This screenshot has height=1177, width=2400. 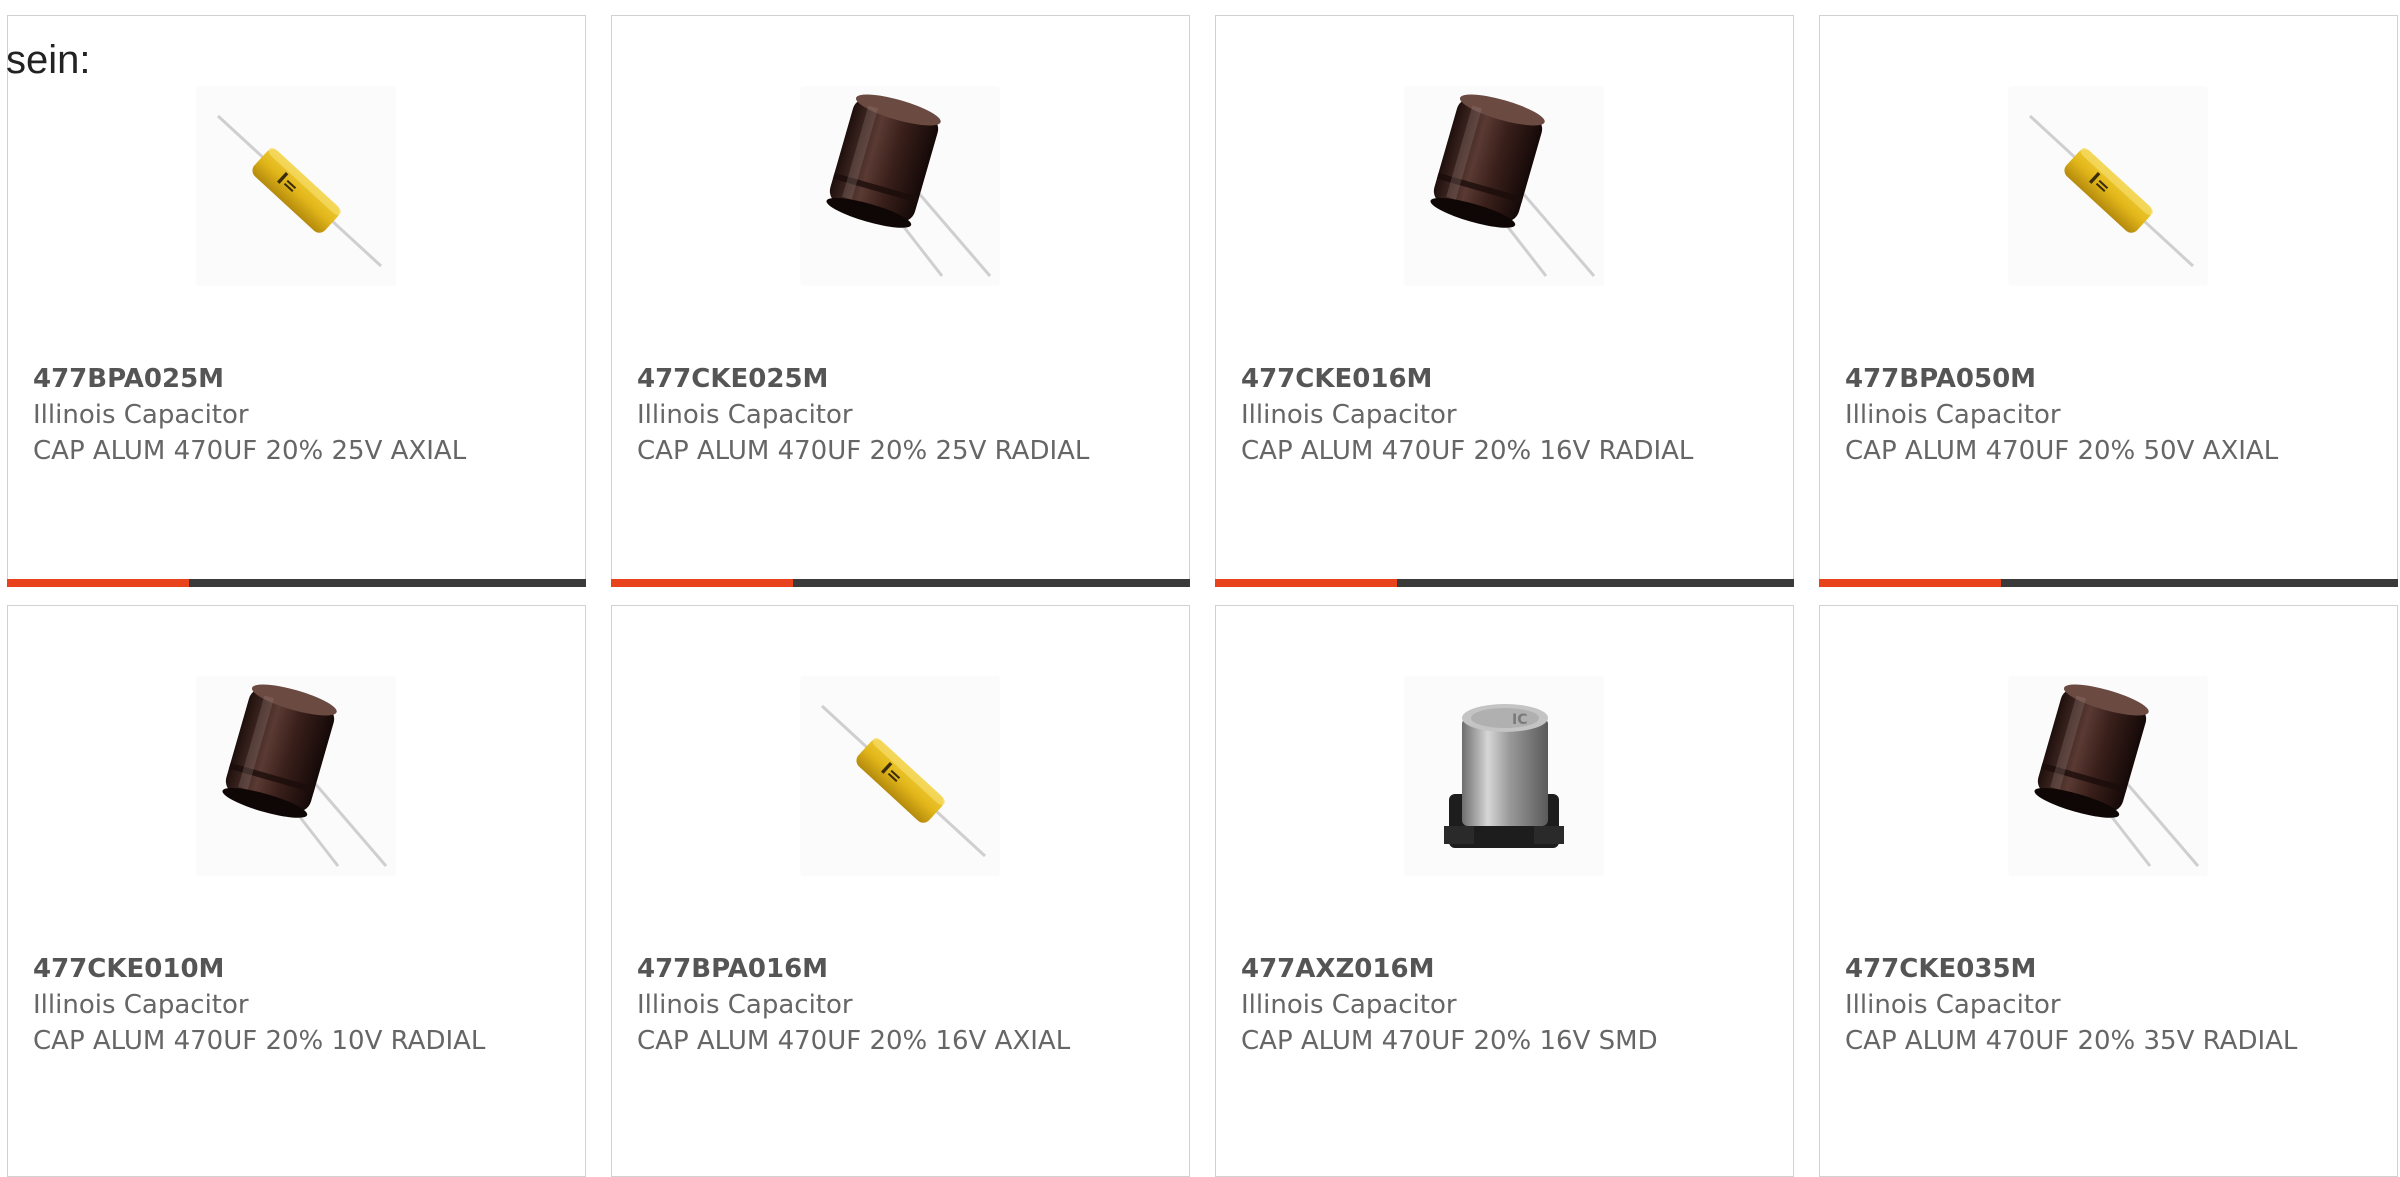 I want to click on product-description: CAP ALUM 470UF 20% 50V AXIAL, so click(x=2062, y=451).